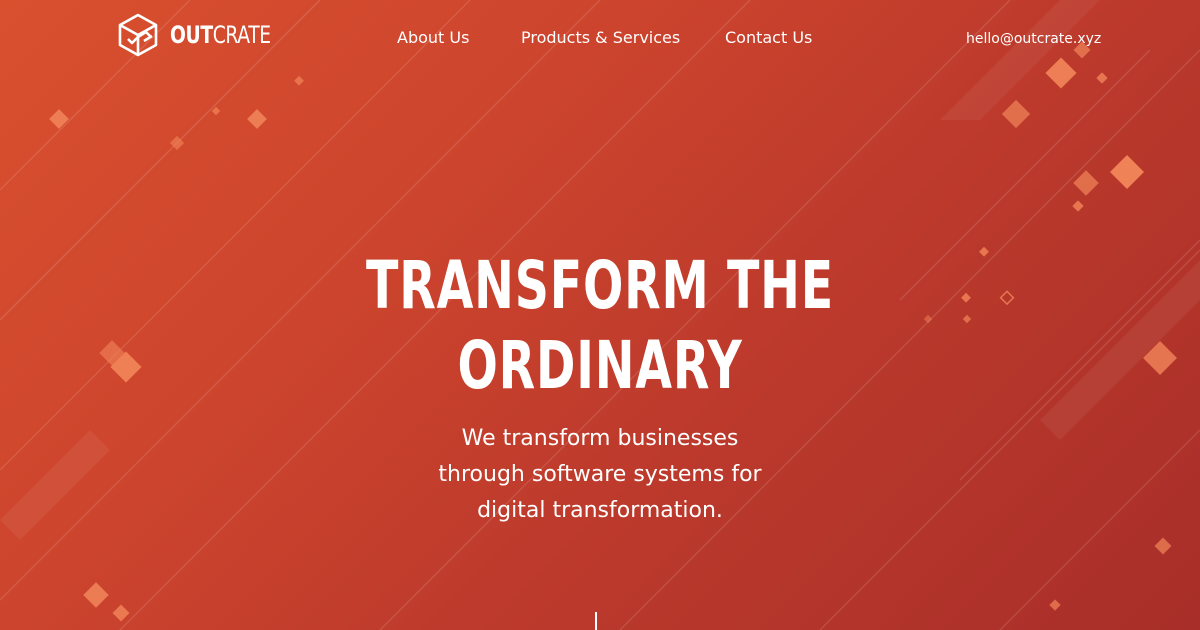 The height and width of the screenshot is (630, 1200). Describe the element at coordinates (596, 621) in the screenshot. I see `scroll-indicator` at that location.